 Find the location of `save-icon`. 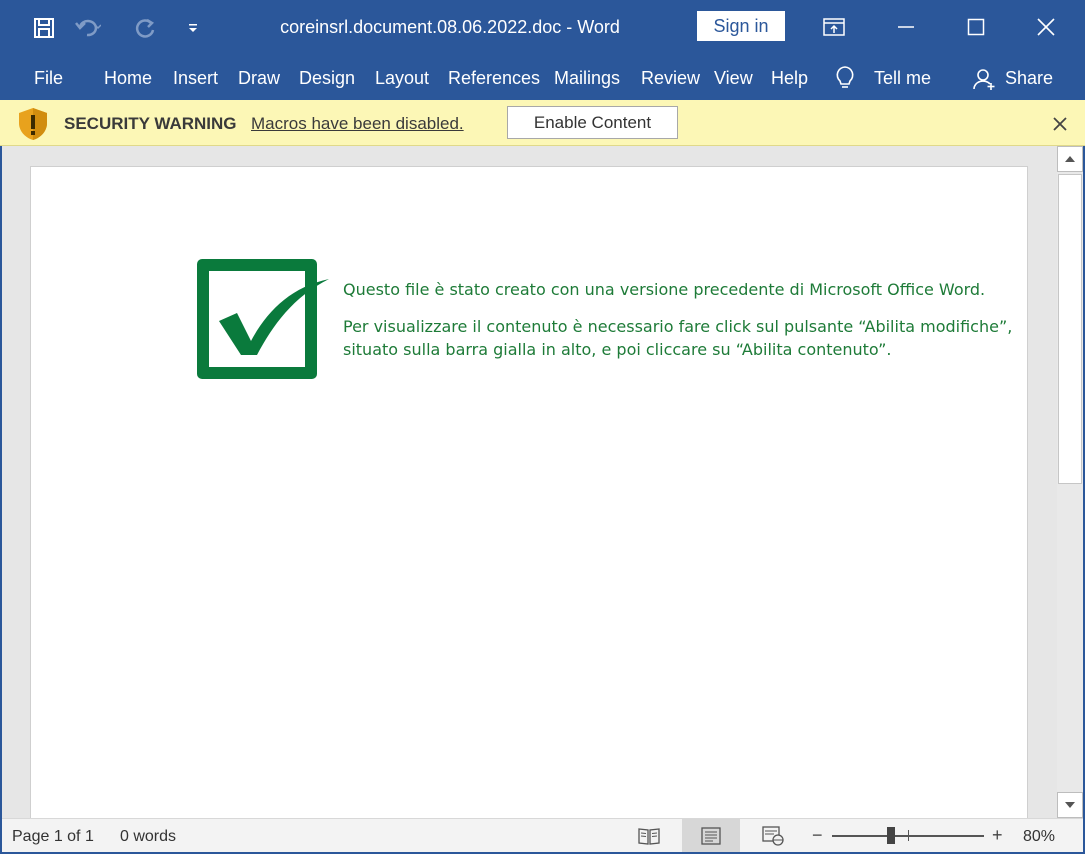

save-icon is located at coordinates (44, 28).